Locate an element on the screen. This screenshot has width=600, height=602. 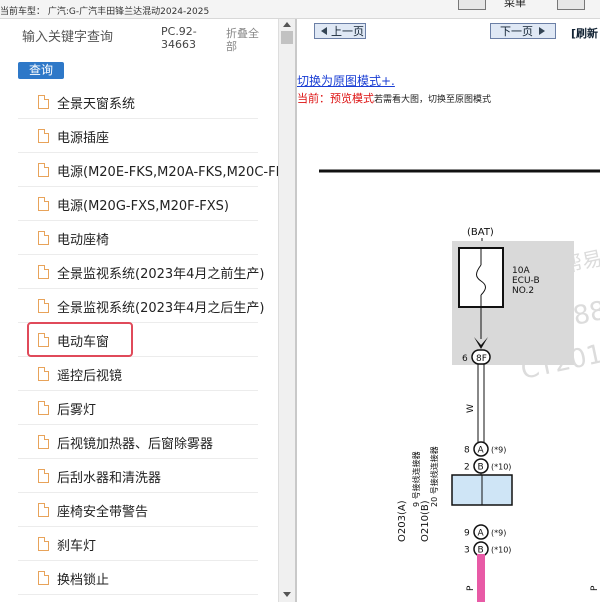
tree-item-label: 全景监视系统(2023年4月之前生产) is located at coordinates (161, 274).